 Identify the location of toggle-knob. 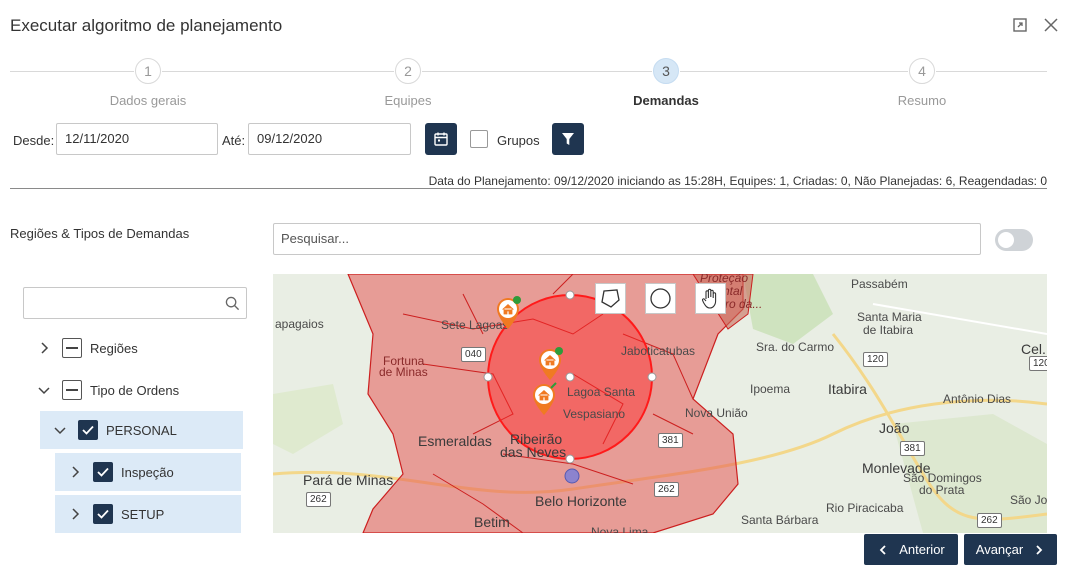
(1006, 240).